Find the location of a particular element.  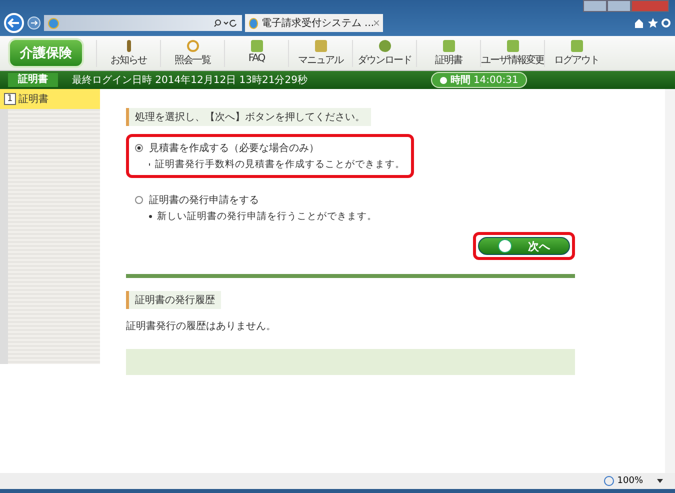

toolbar-button: 証明書 is located at coordinates (448, 53).